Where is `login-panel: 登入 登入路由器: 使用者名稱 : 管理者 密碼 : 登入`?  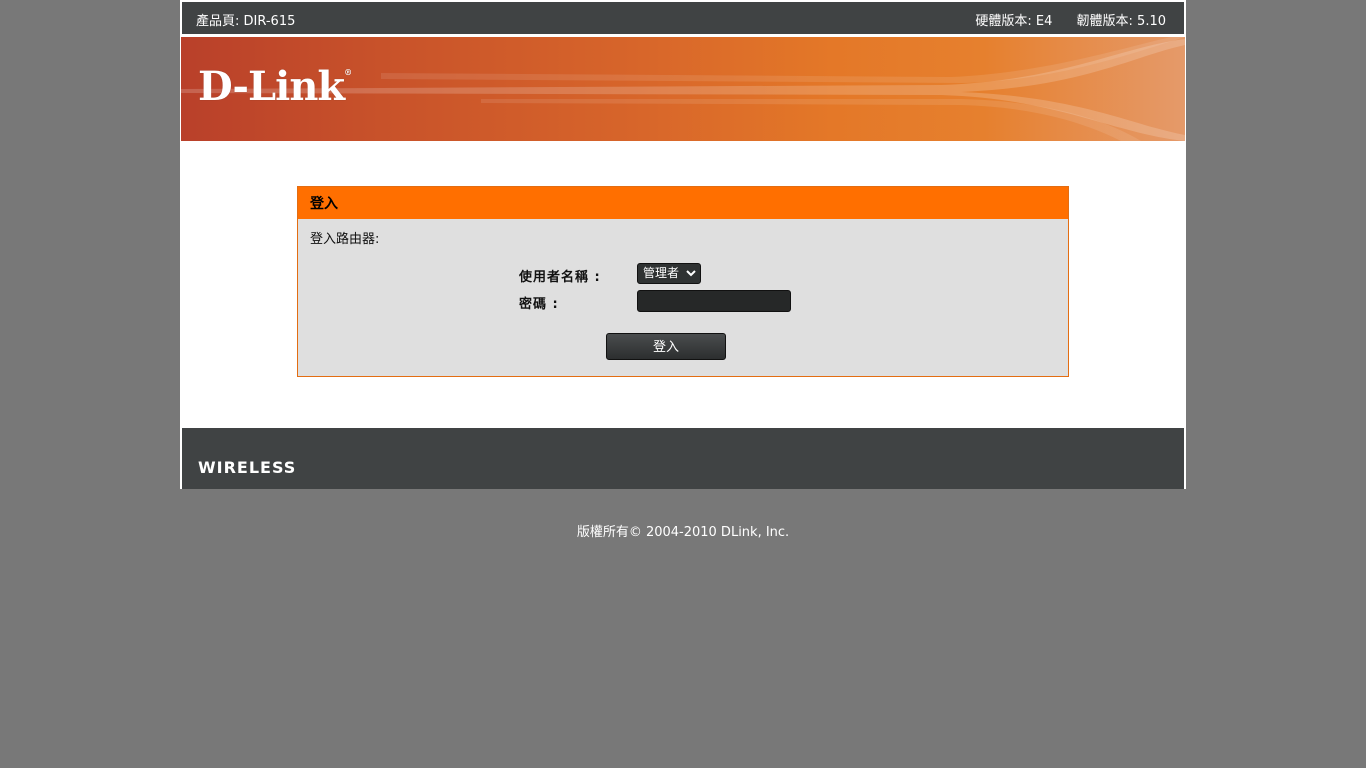
login-panel: 登入 登入路由器: 使用者名稱 : 管理者 密碼 : 登入 is located at coordinates (683, 281).